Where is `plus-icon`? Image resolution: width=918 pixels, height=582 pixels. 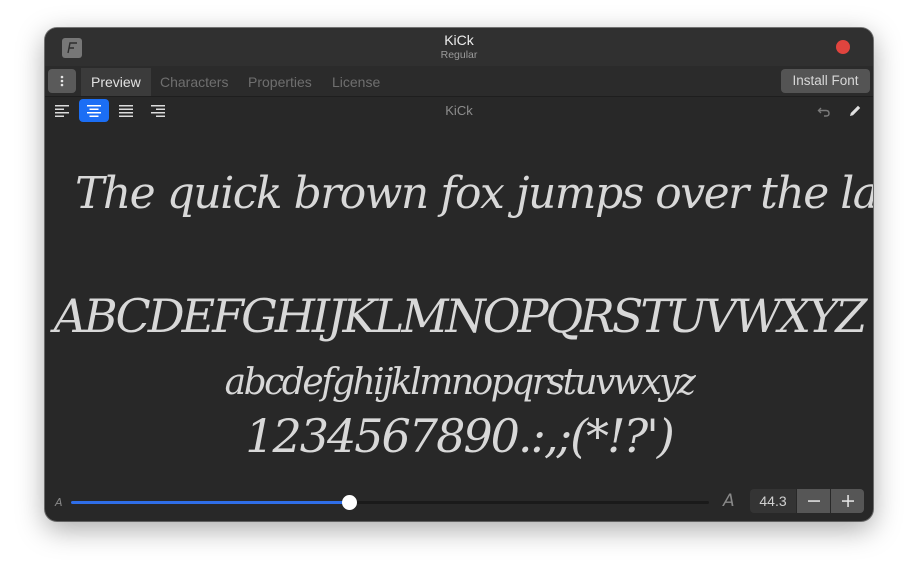 plus-icon is located at coordinates (847, 501).